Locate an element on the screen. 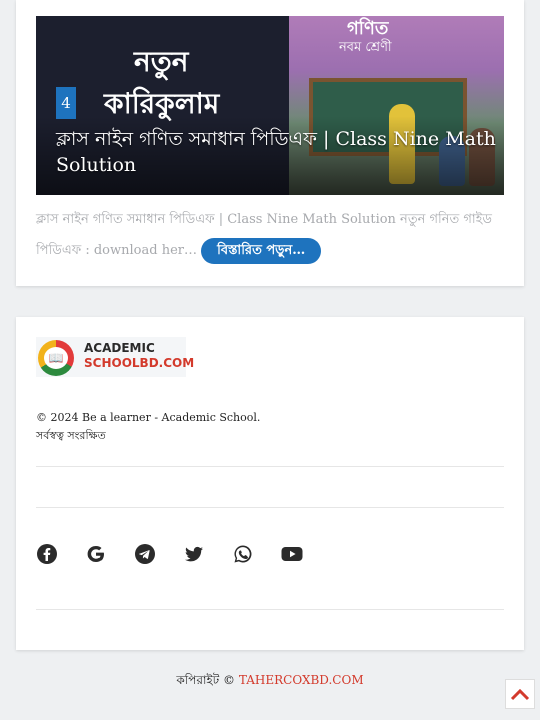 The image size is (540, 720). category-badge: 4 is located at coordinates (66, 103).